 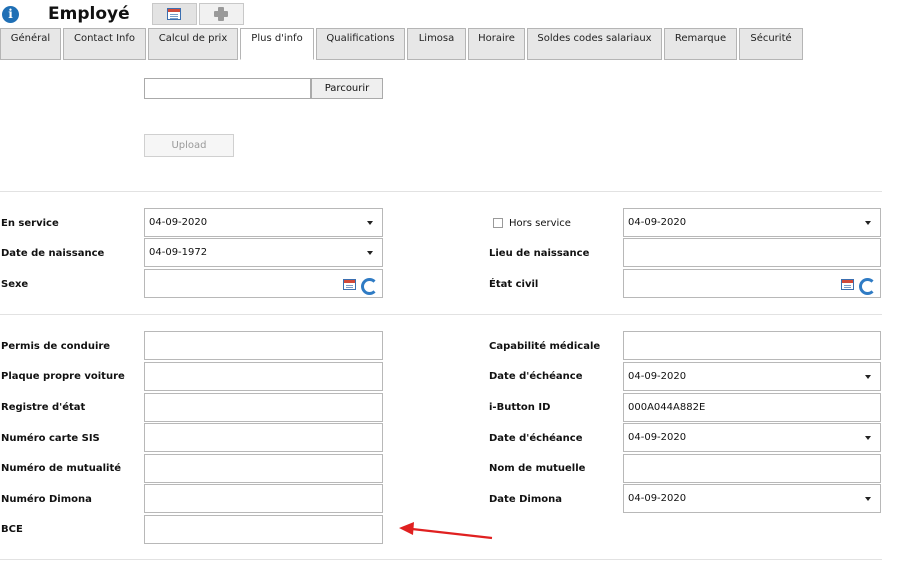 I want to click on lieu-naissance-label: Lieu de naissance, so click(x=539, y=253).